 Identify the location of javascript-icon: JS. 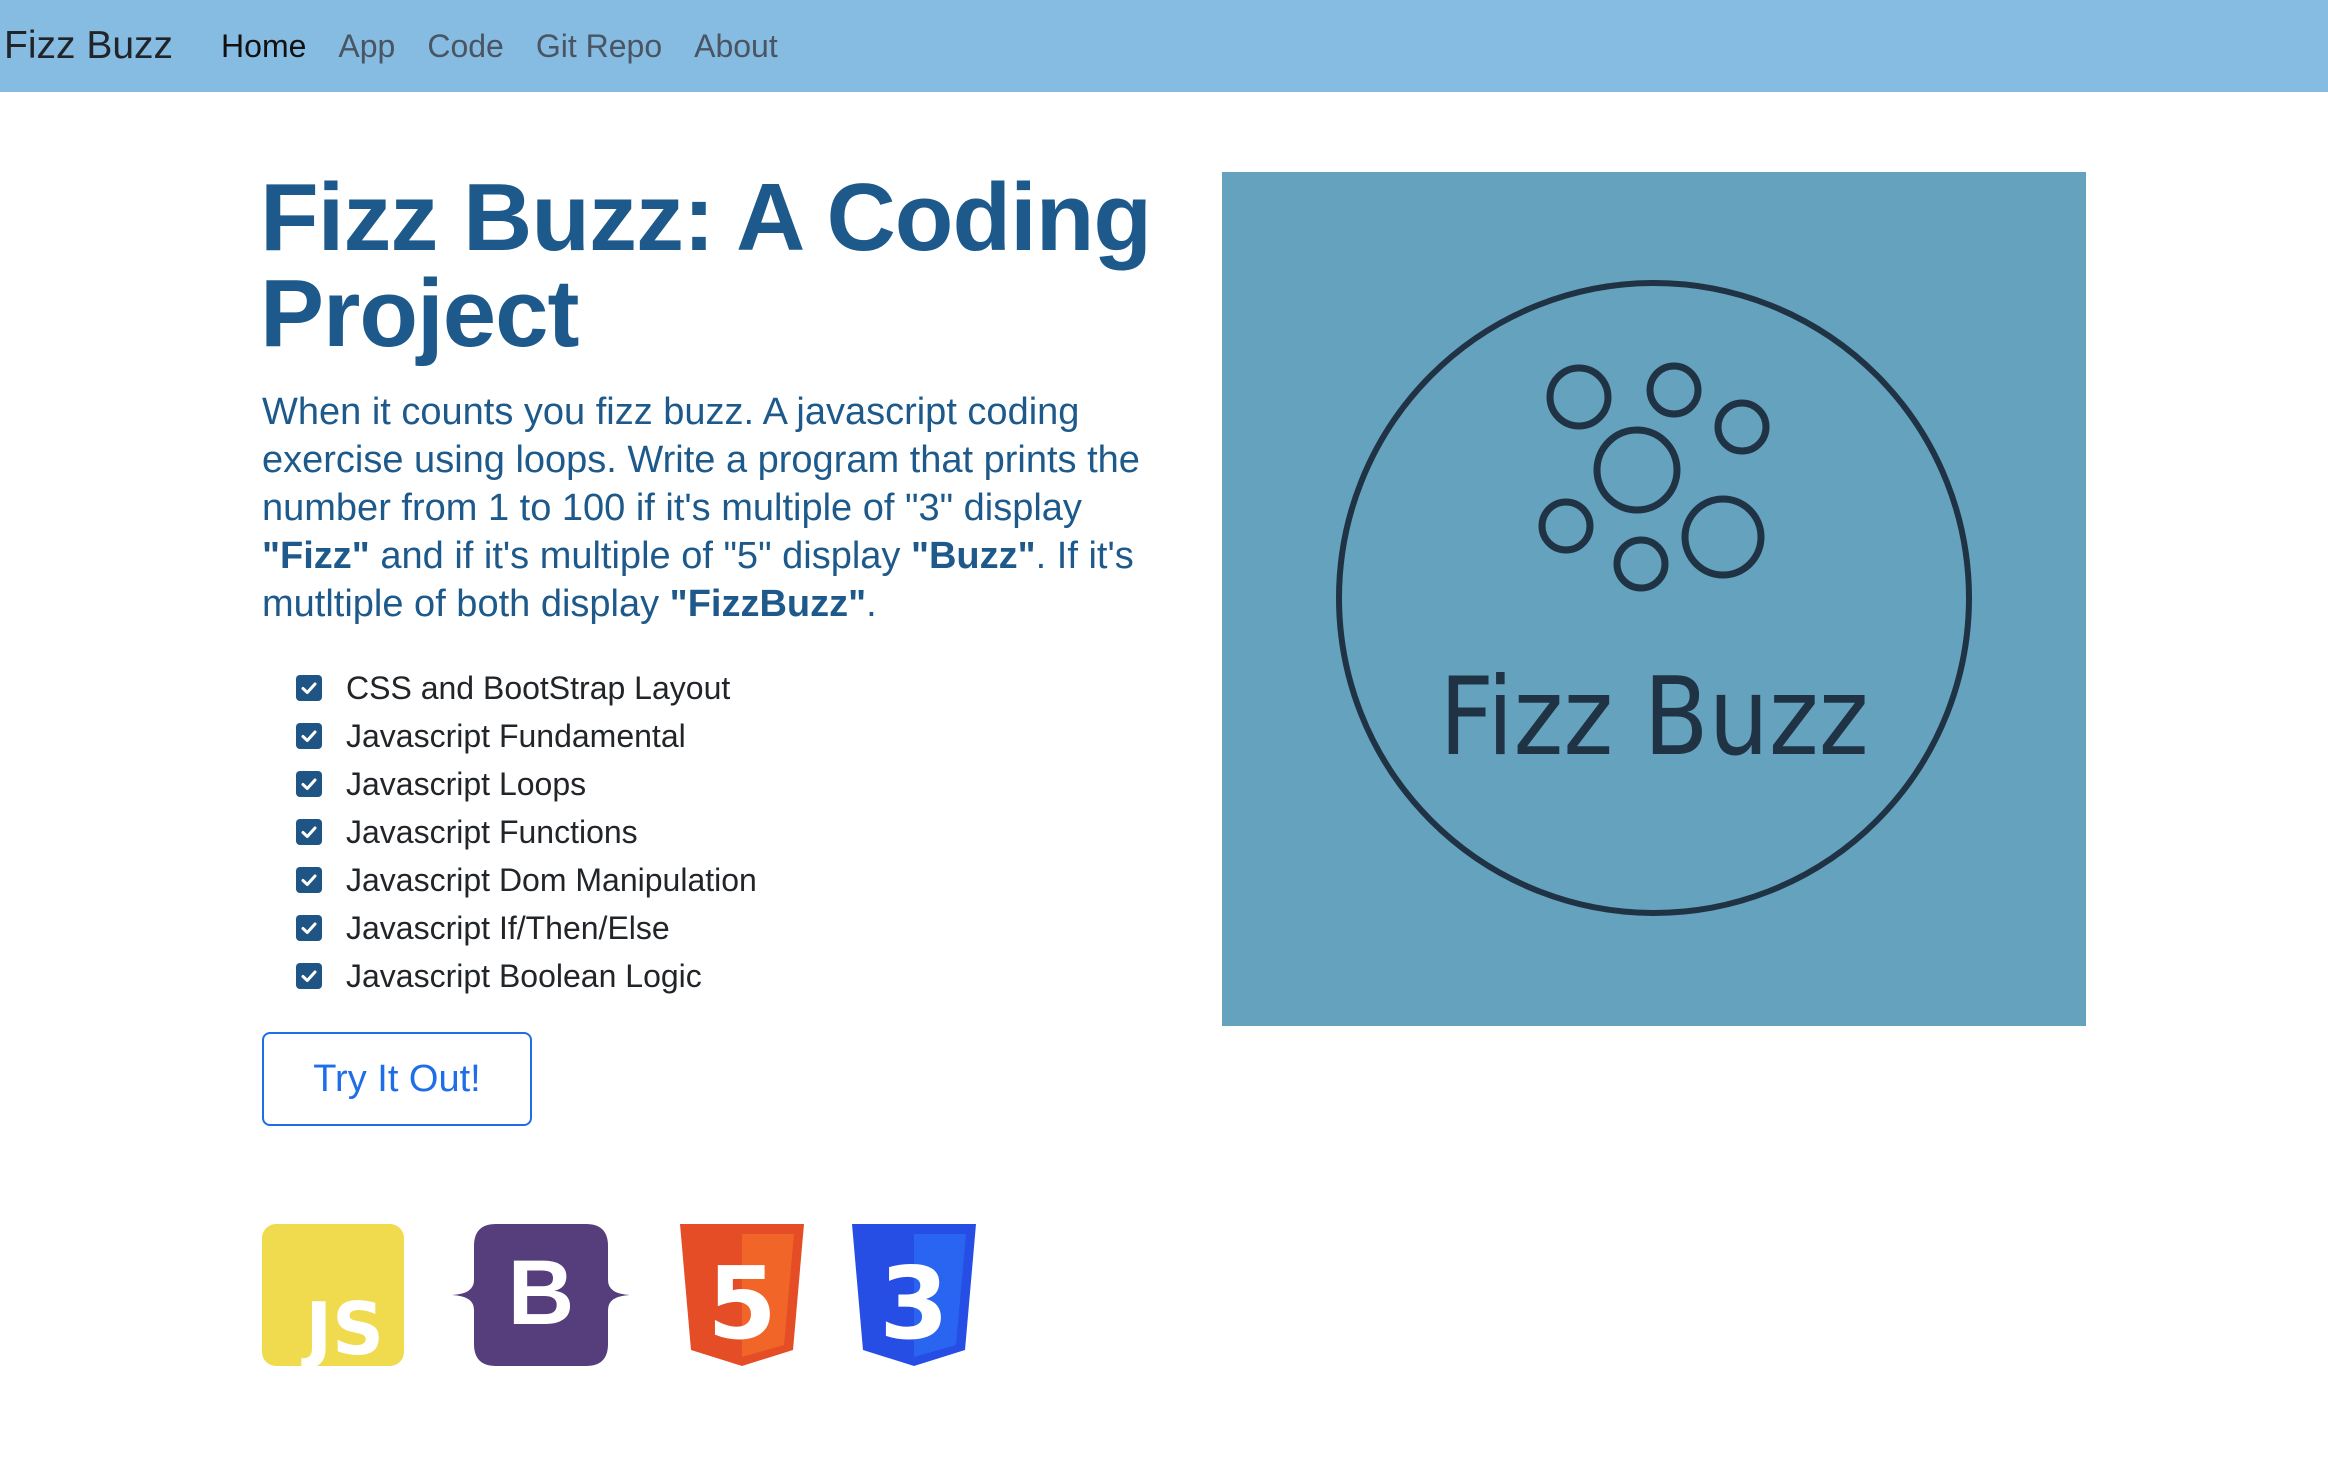
(333, 1295).